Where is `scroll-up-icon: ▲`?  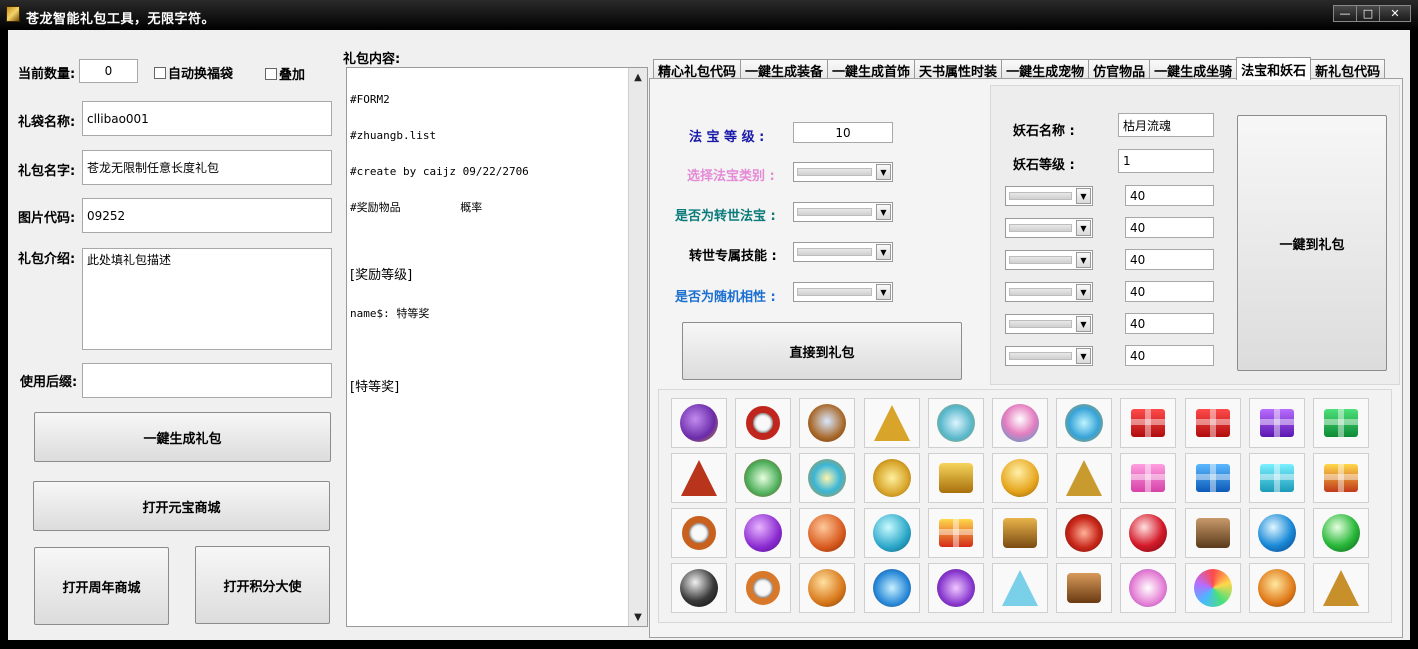 scroll-up-icon: ▲ is located at coordinates (638, 77).